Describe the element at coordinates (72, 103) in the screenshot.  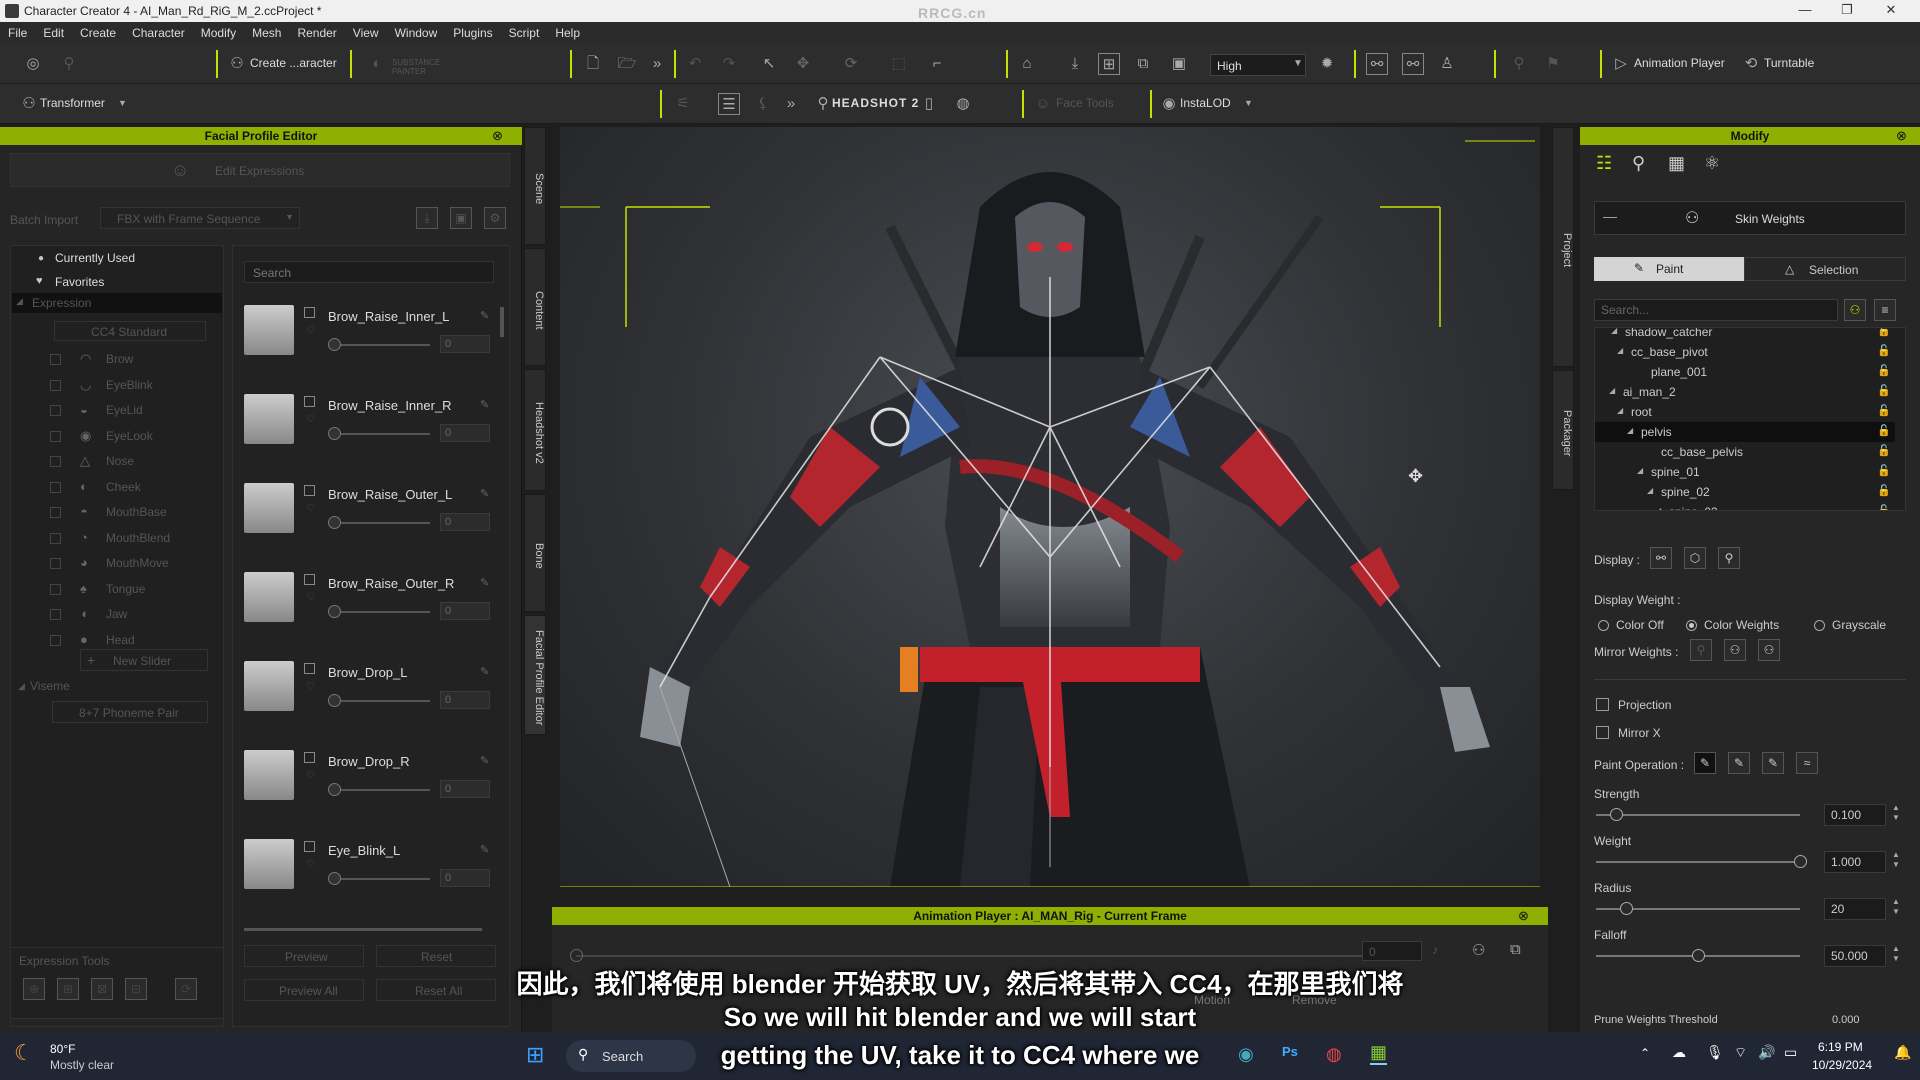
I see `transformer-button: Transformer` at that location.